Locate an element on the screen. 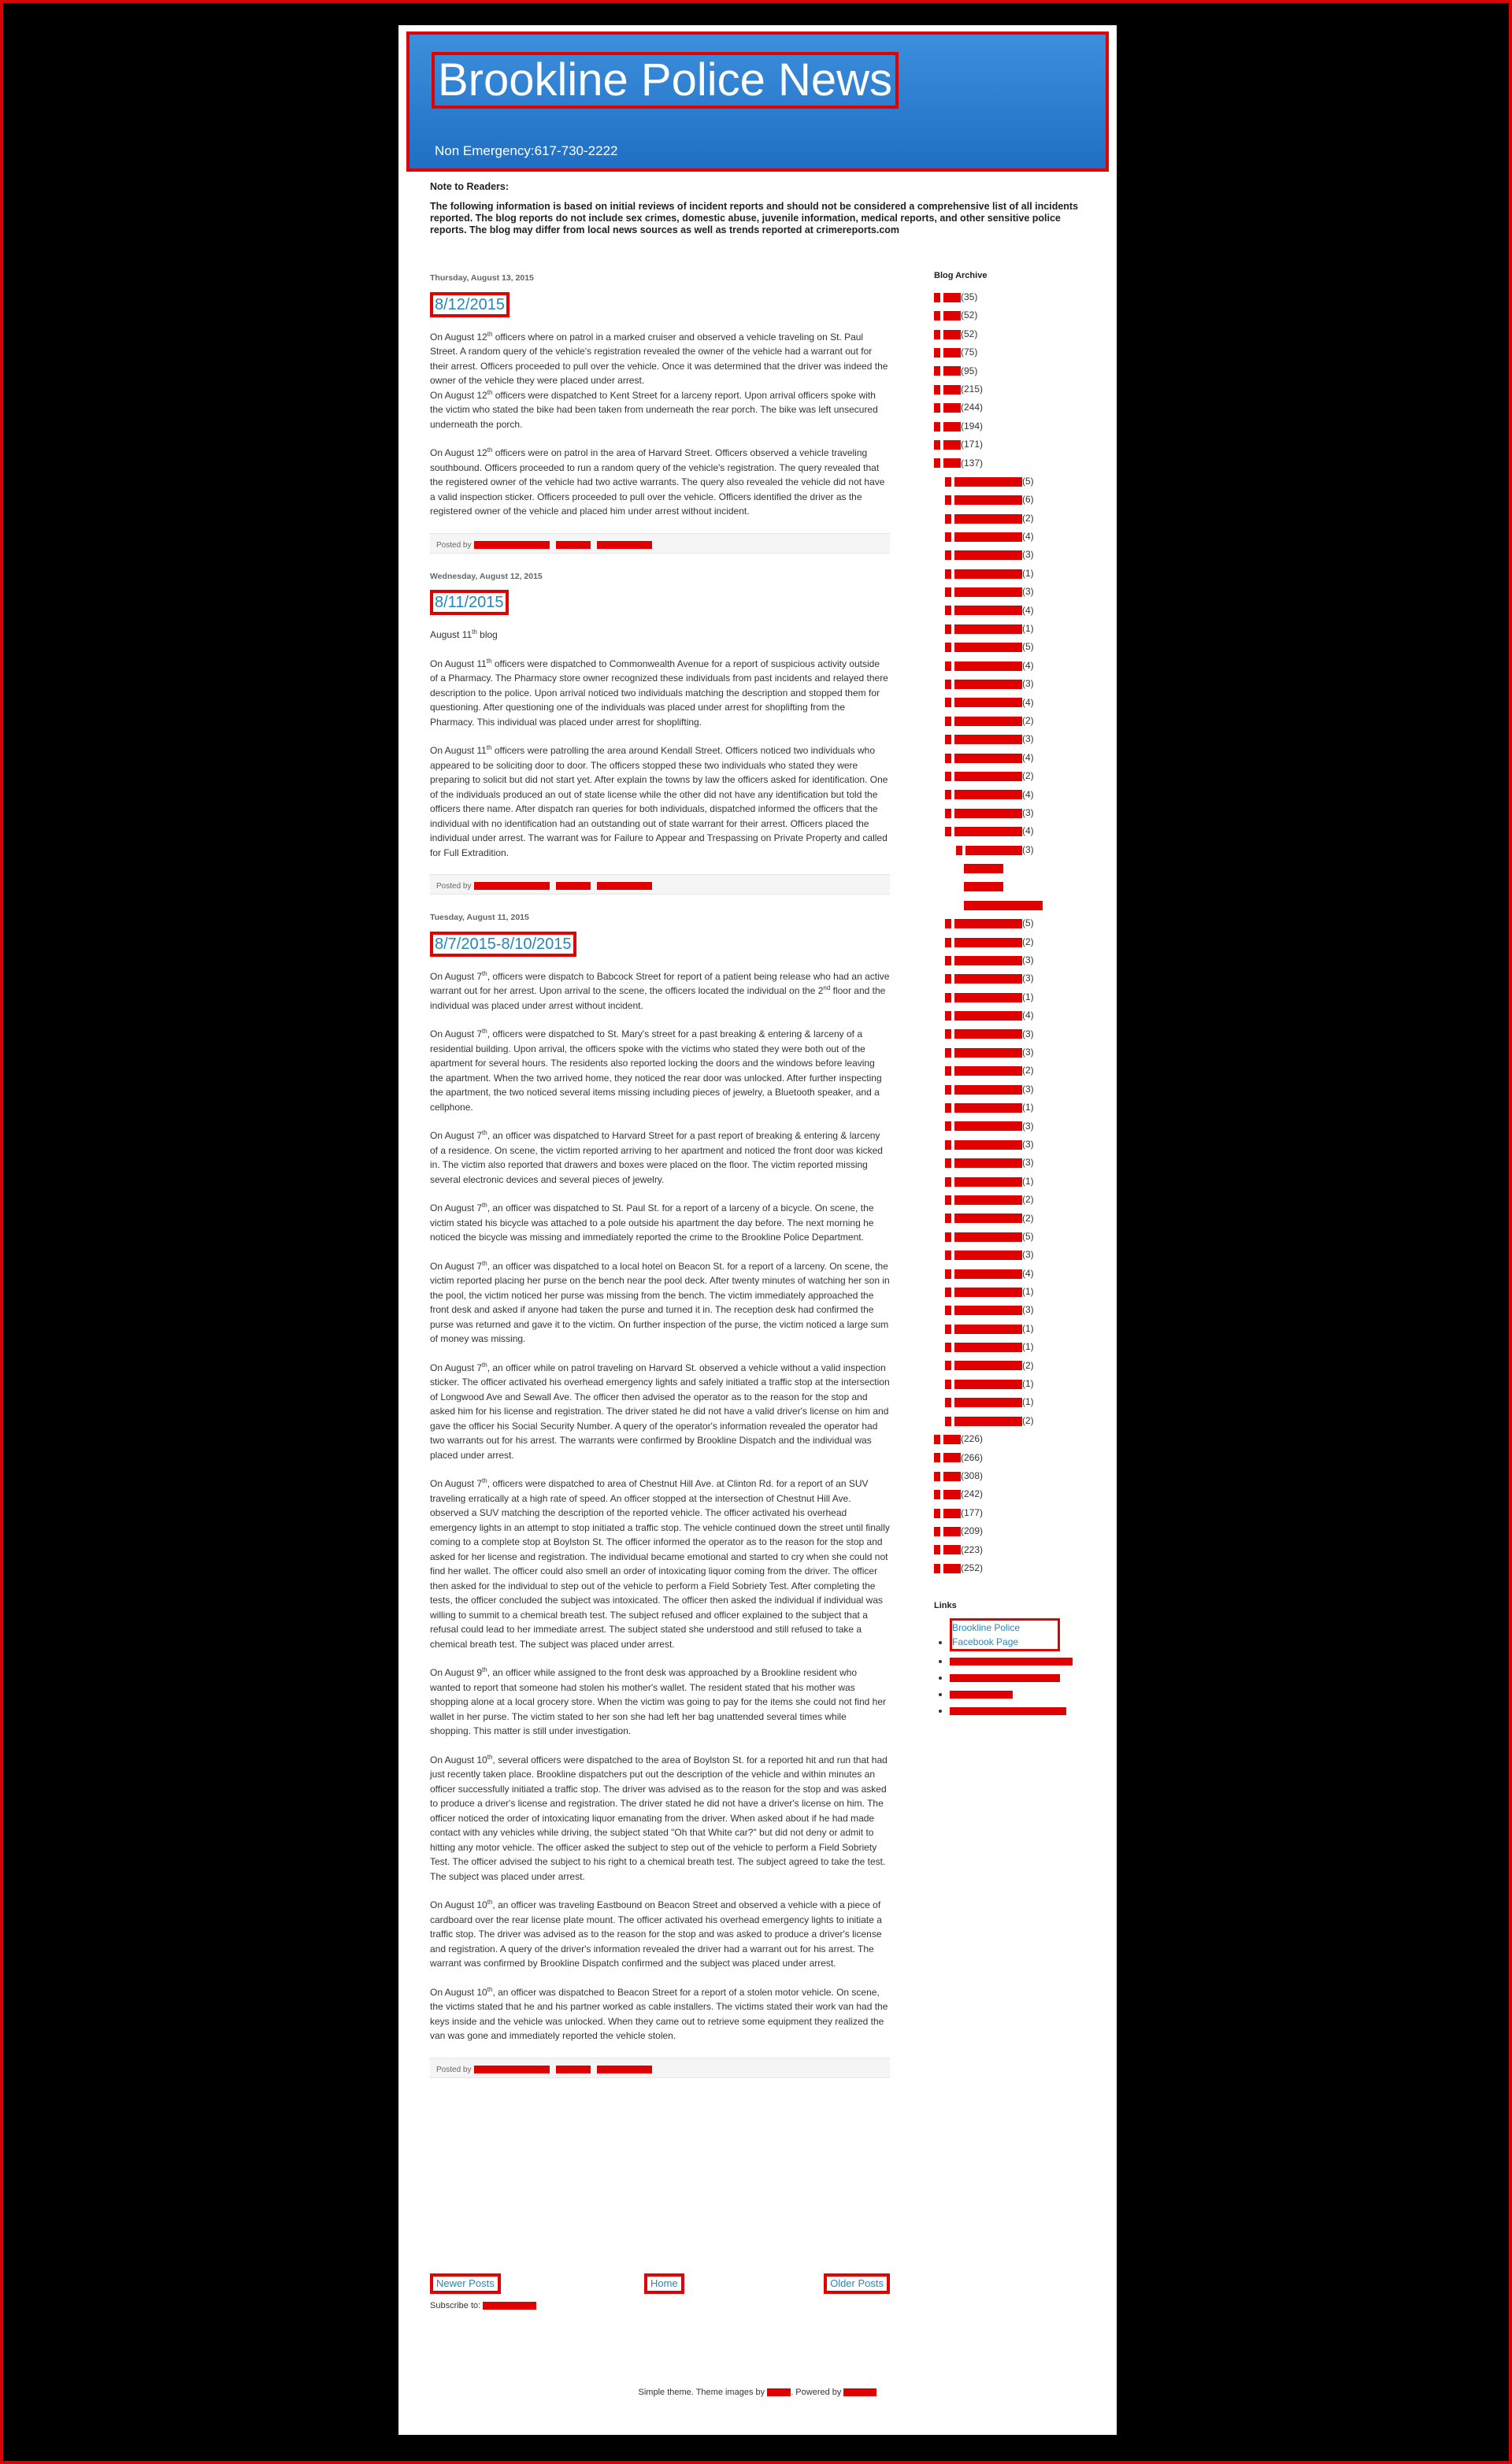 The height and width of the screenshot is (2464, 1512). subscribe-link is located at coordinates (510, 2306).